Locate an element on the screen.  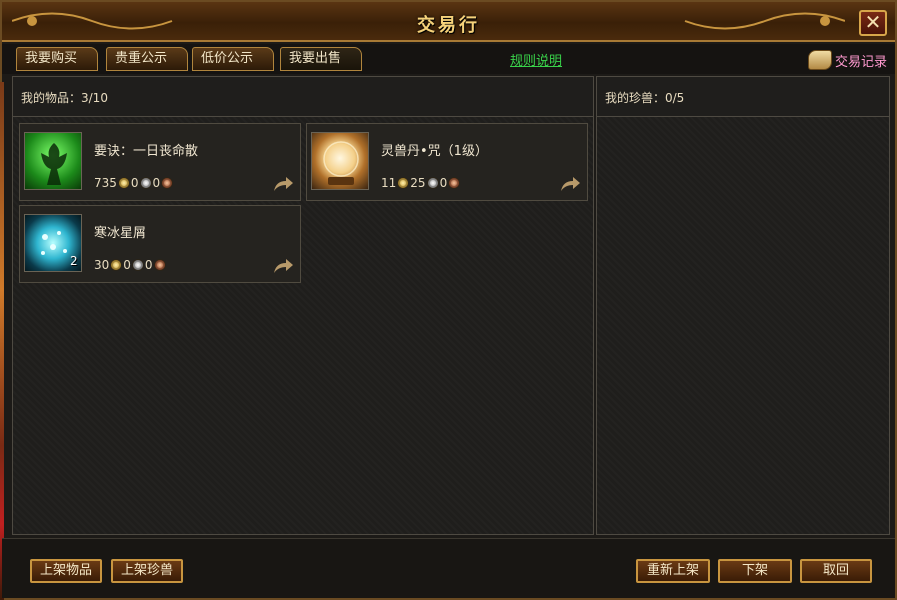
item-count: 2 is located at coordinates (74, 261).